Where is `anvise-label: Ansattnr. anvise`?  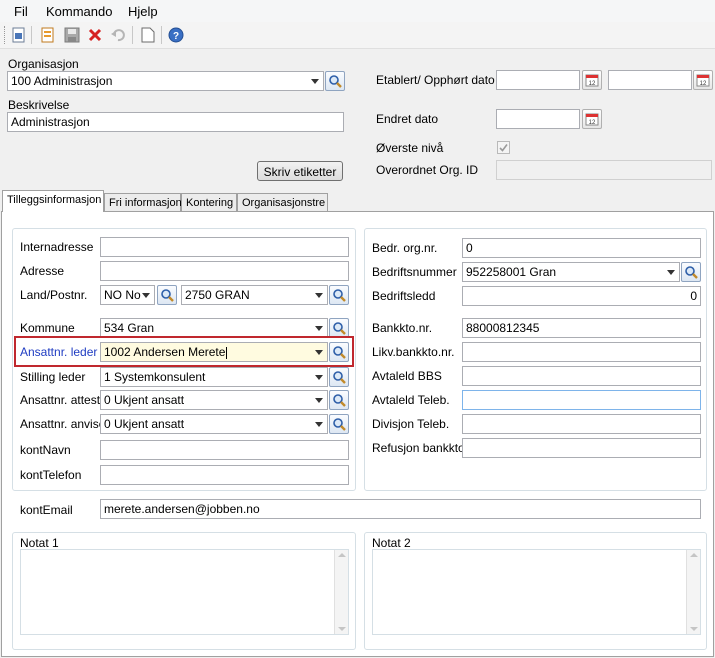 anvise-label: Ansattnr. anvise is located at coordinates (63, 424).